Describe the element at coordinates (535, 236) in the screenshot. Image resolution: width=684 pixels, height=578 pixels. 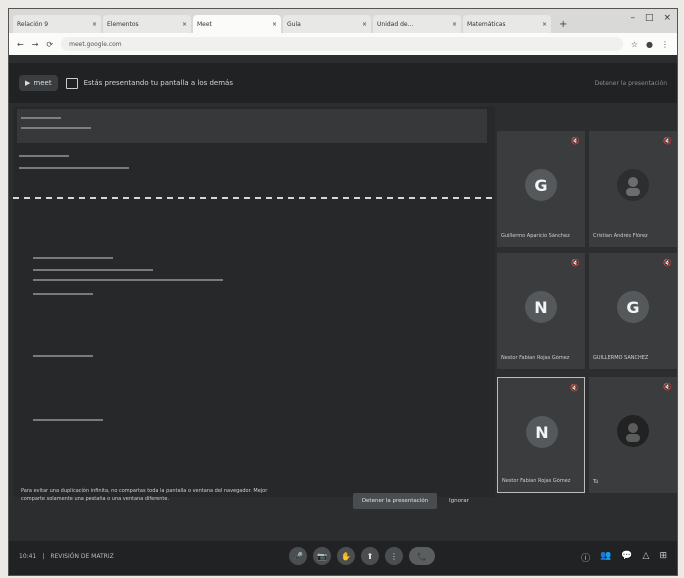
I see `participant-name: Guillermo Aparicio Sánchez` at that location.